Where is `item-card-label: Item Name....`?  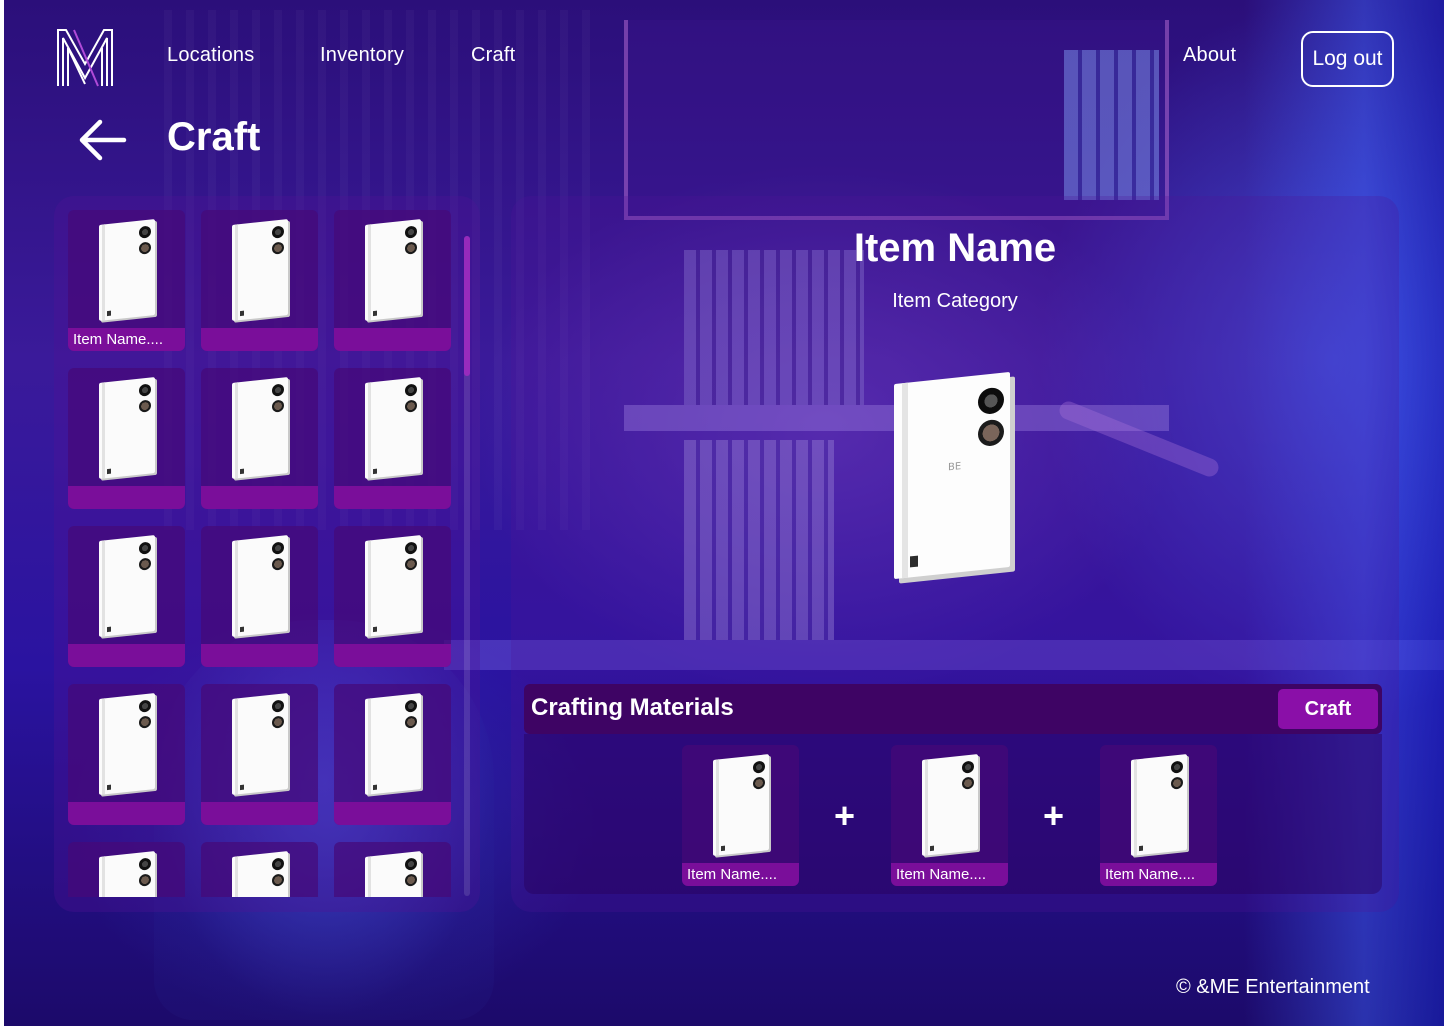
item-card-label: Item Name.... is located at coordinates (126, 339).